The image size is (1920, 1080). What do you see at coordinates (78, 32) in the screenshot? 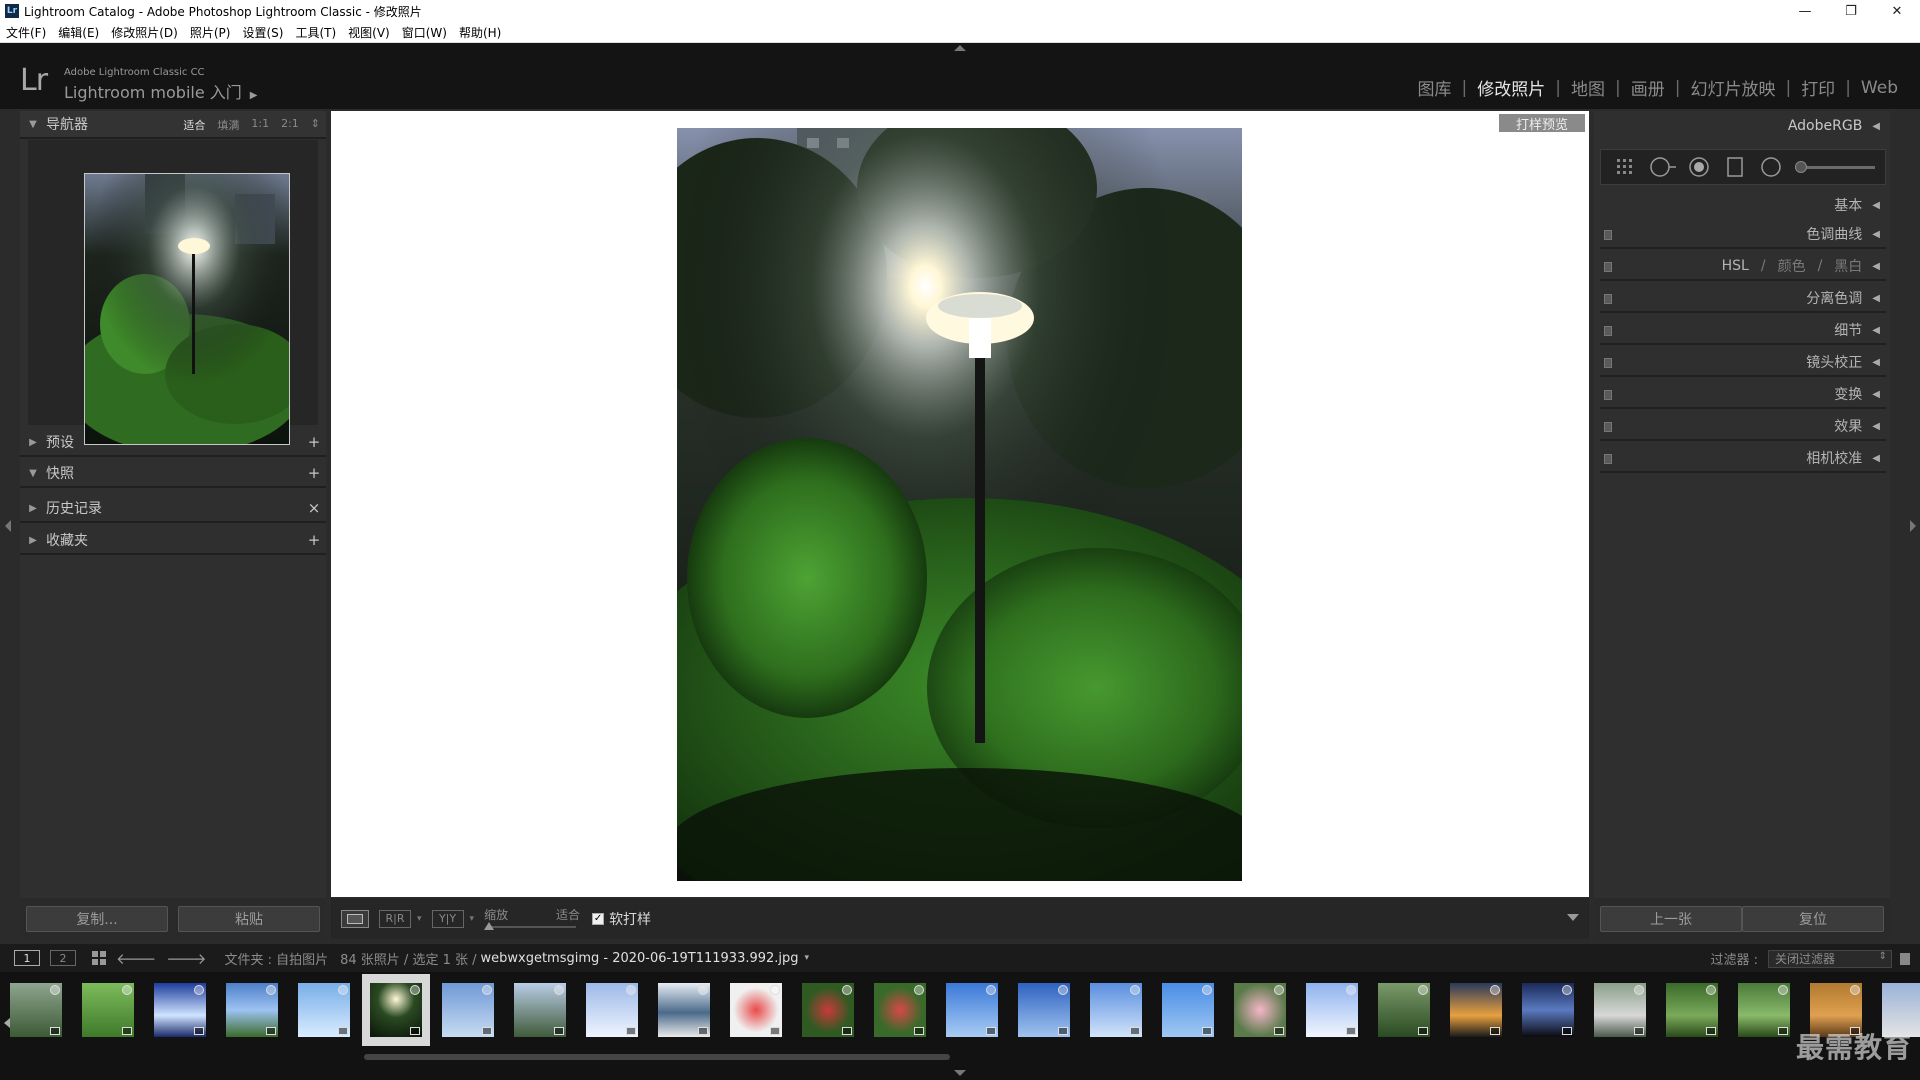
I see `menu-edit: 编辑(E)` at bounding box center [78, 32].